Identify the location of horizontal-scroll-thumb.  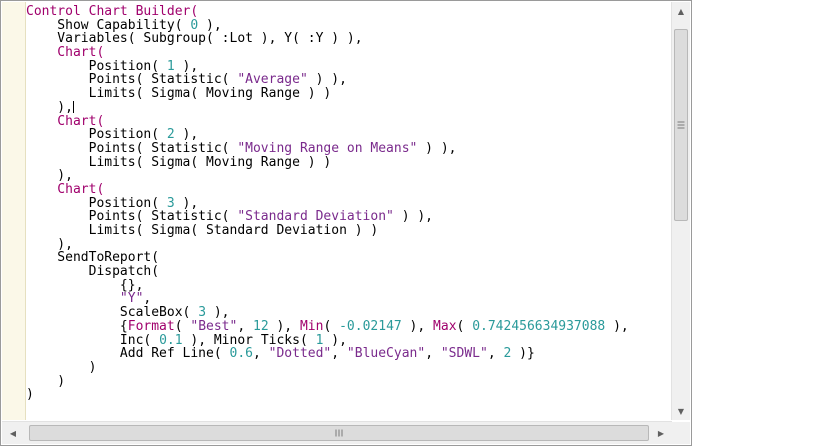
(339, 433).